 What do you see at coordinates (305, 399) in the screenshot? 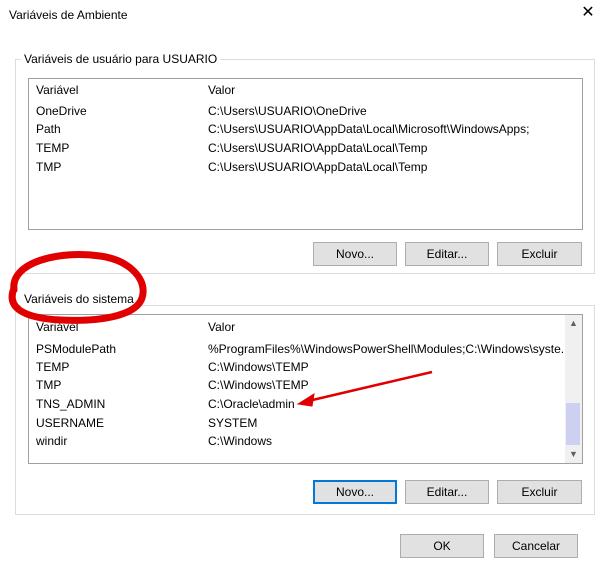
I see `red-arrow-head` at bounding box center [305, 399].